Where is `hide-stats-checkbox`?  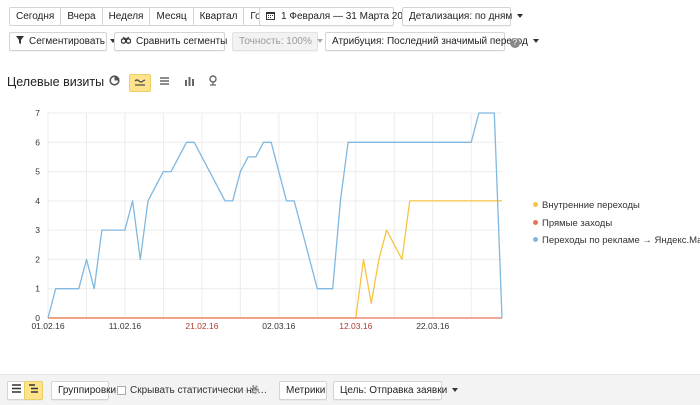 hide-stats-checkbox is located at coordinates (121, 390).